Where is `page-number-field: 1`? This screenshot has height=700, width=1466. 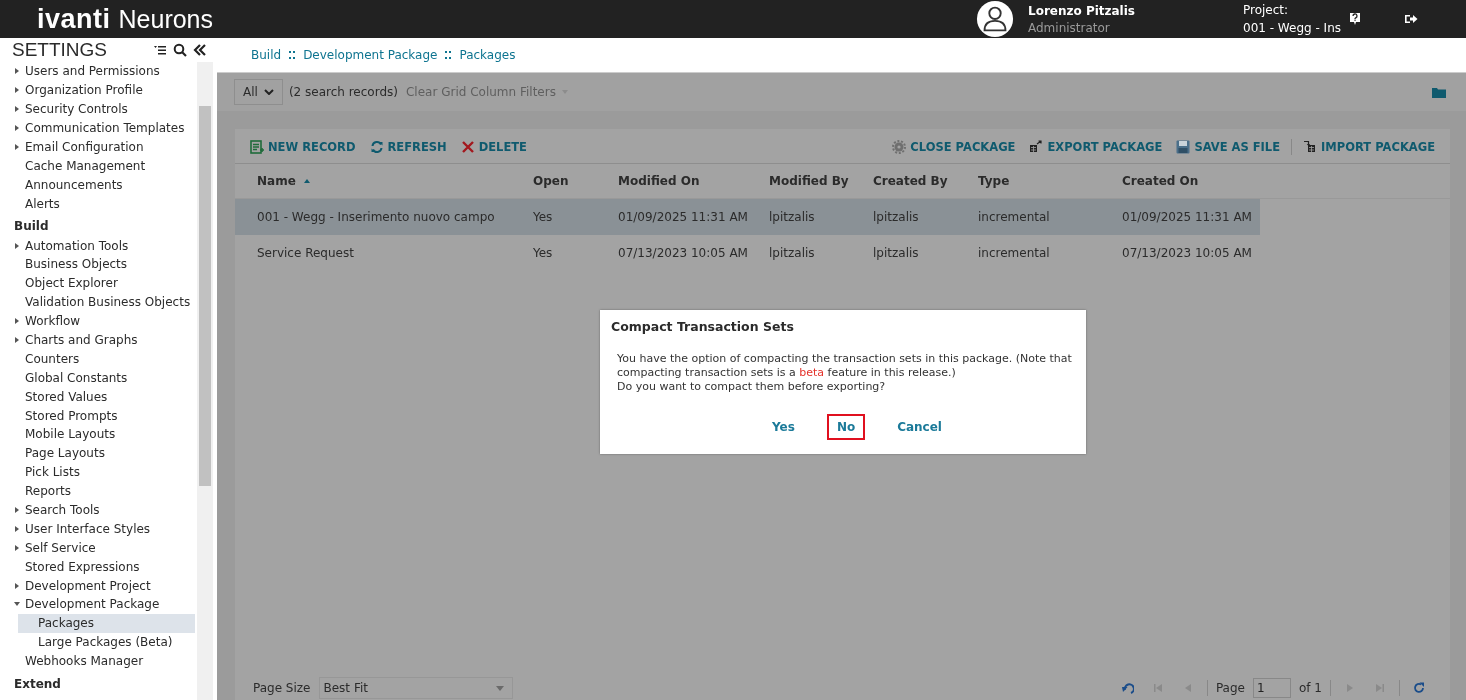
page-number-field: 1 is located at coordinates (1272, 688).